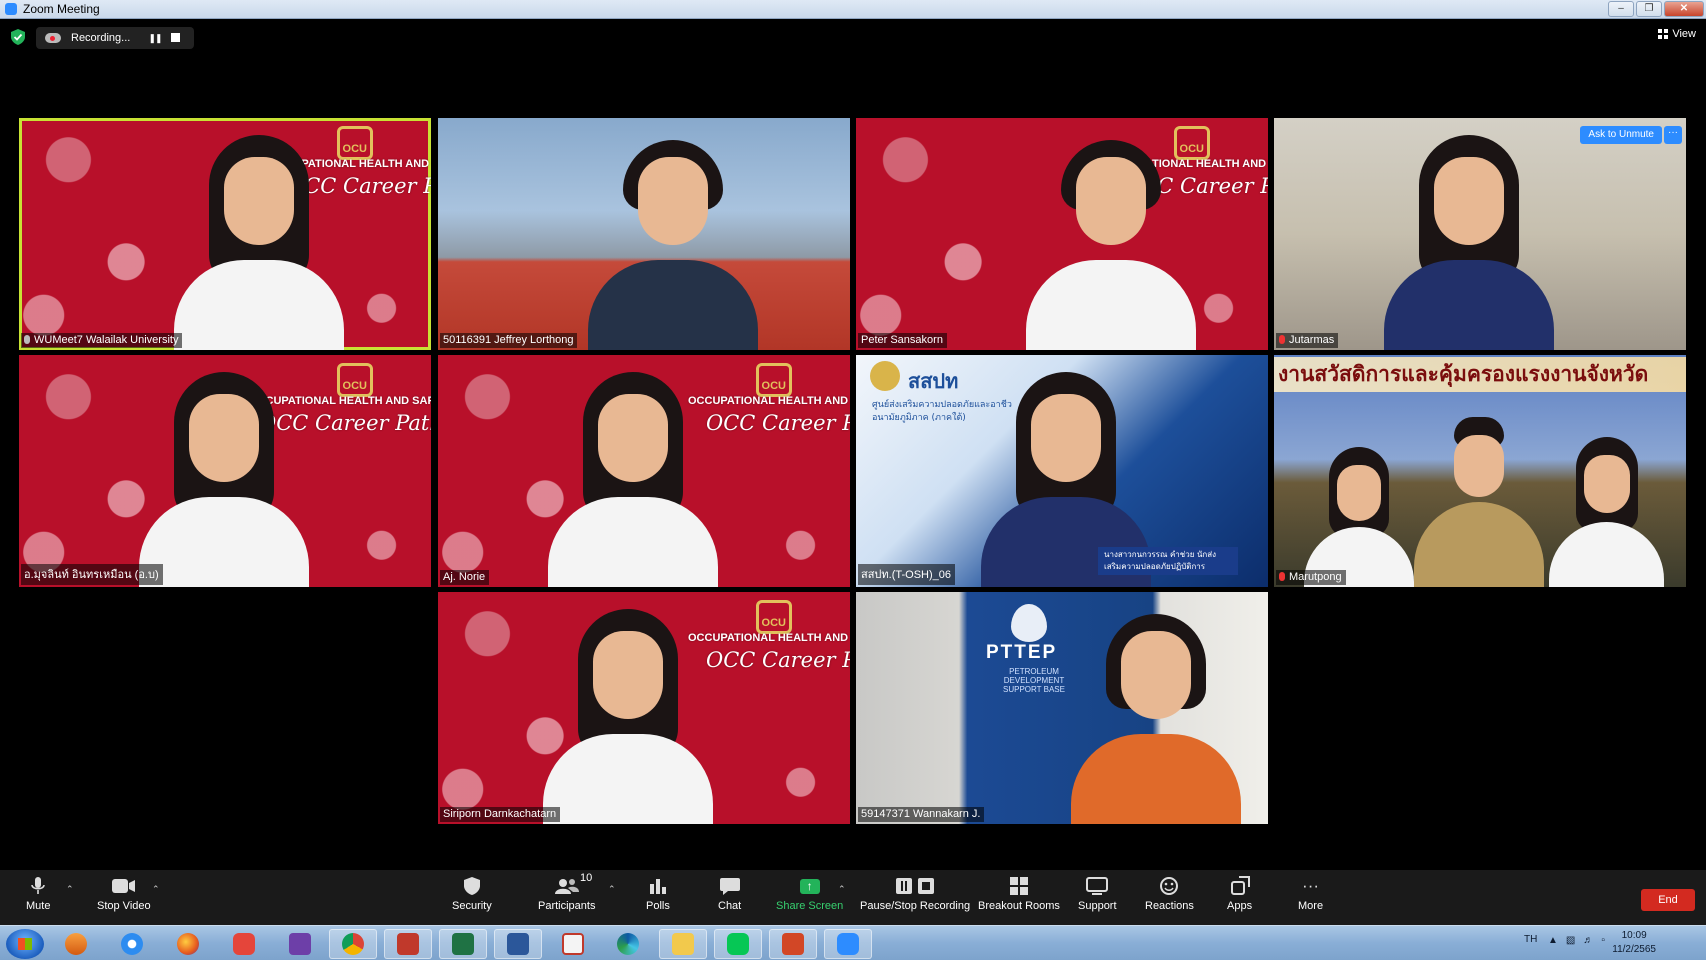 This screenshot has height=960, width=1706. Describe the element at coordinates (628, 944) in the screenshot. I see `edge-icon` at that location.